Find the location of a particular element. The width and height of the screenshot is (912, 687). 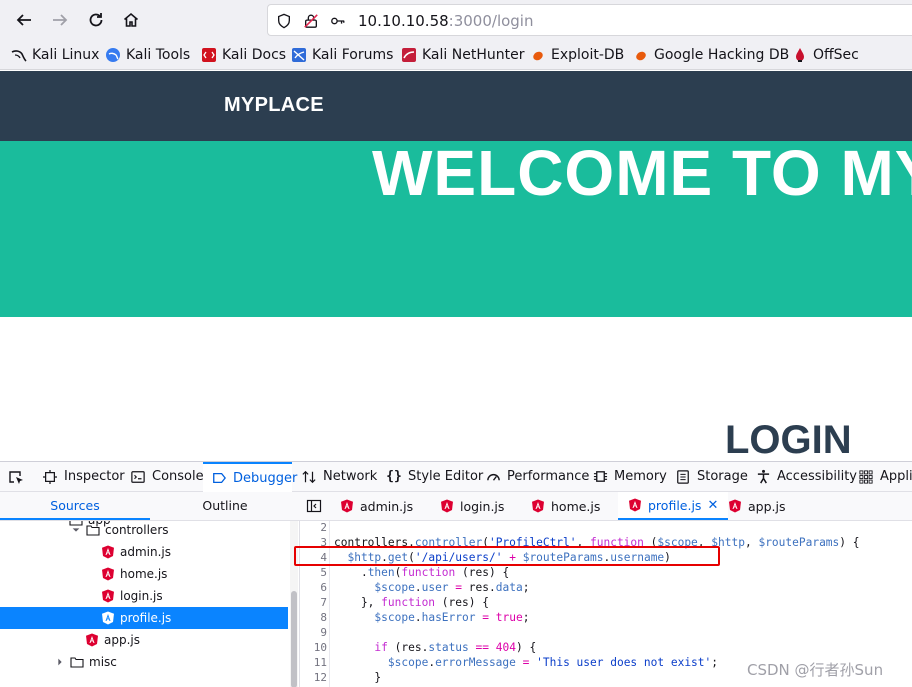

insecure-lock-icon is located at coordinates (311, 21).